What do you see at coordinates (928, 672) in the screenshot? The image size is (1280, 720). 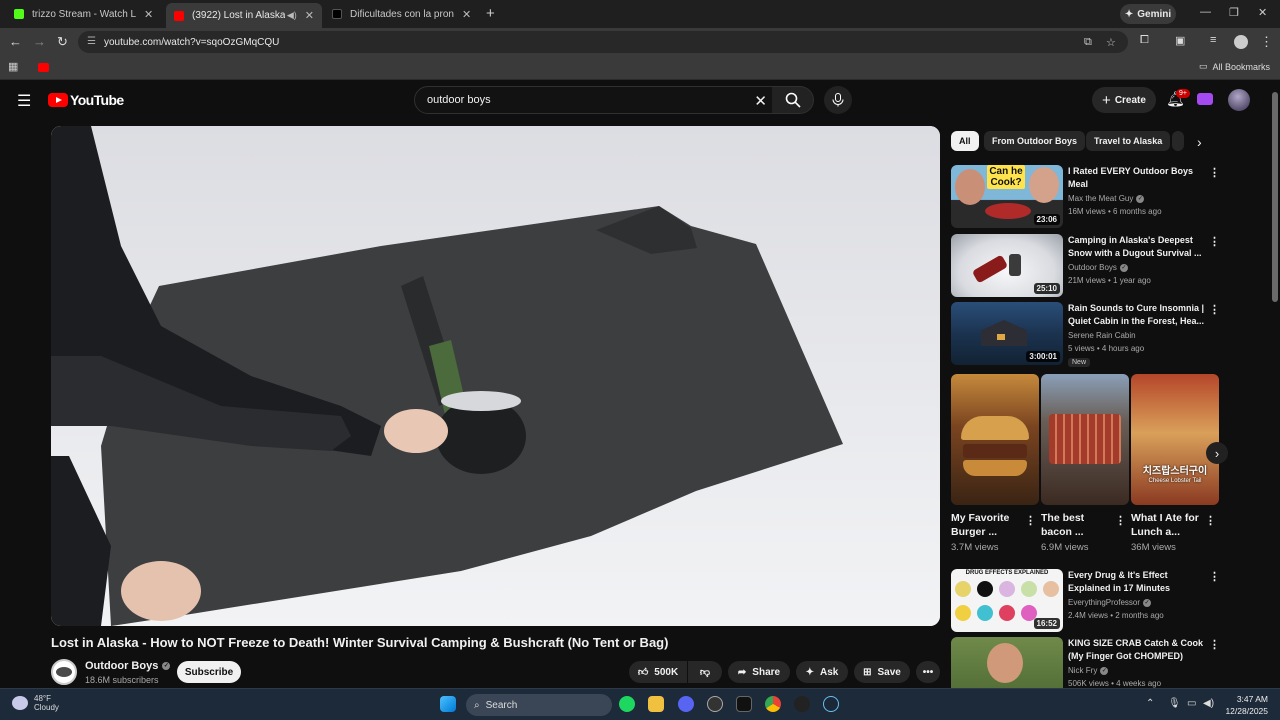 I see `more-actions-button: •••` at bounding box center [928, 672].